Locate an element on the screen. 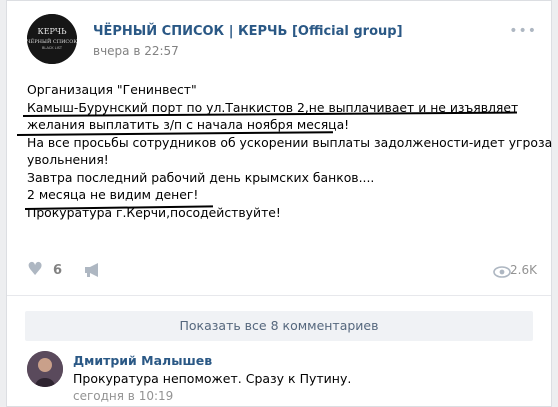 The width and height of the screenshot is (558, 407). show-all-comments-button: Показать все 8 комментариев is located at coordinates (279, 326).